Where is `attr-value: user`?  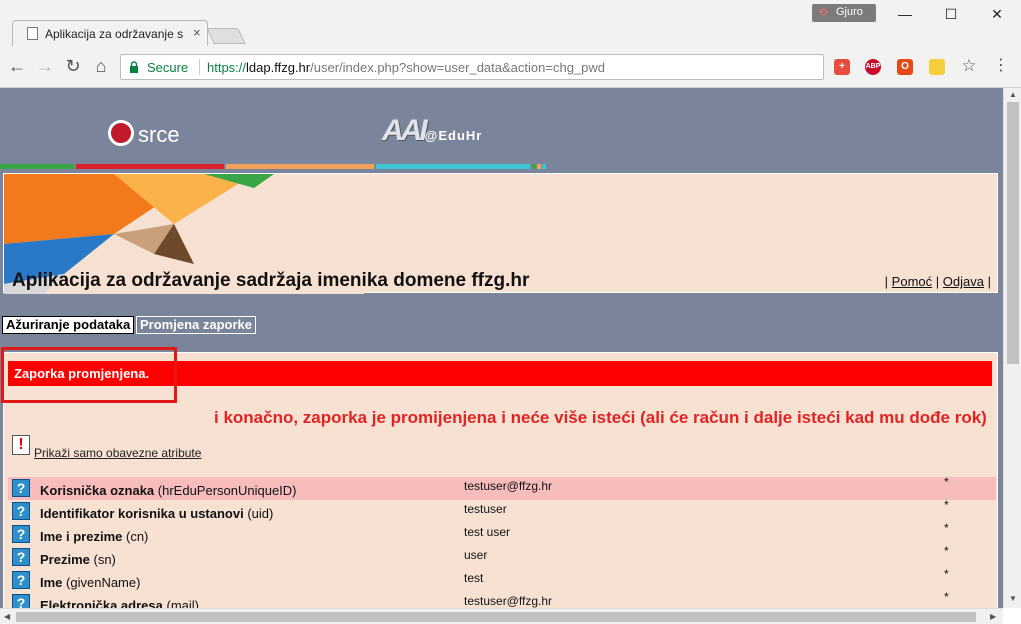
attr-value: user is located at coordinates (476, 555).